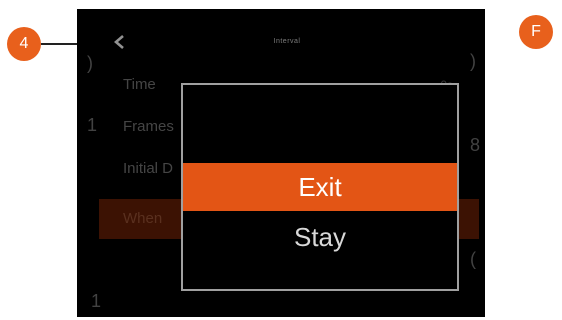  What do you see at coordinates (536, 32) in the screenshot?
I see `callout-badge-f: F` at bounding box center [536, 32].